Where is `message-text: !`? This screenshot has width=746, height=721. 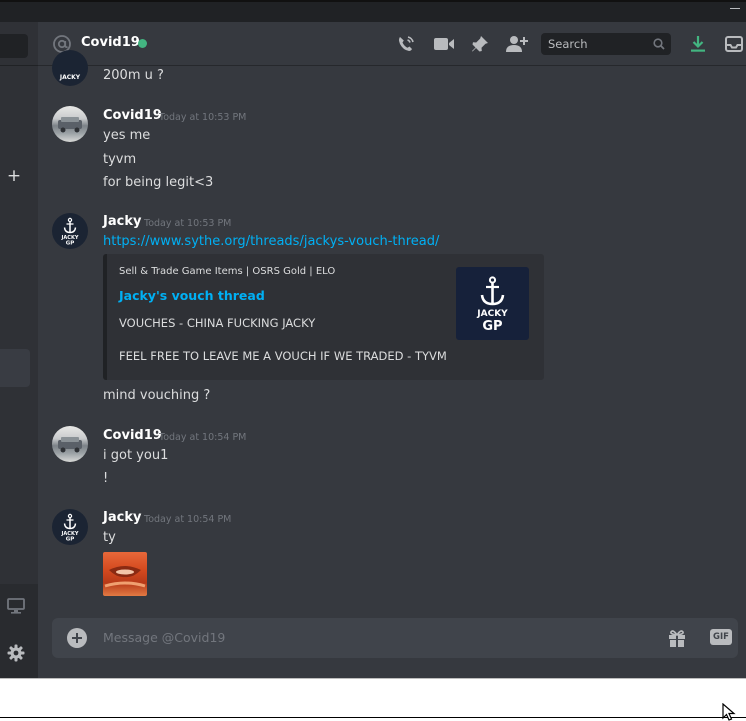 message-text: ! is located at coordinates (106, 478).